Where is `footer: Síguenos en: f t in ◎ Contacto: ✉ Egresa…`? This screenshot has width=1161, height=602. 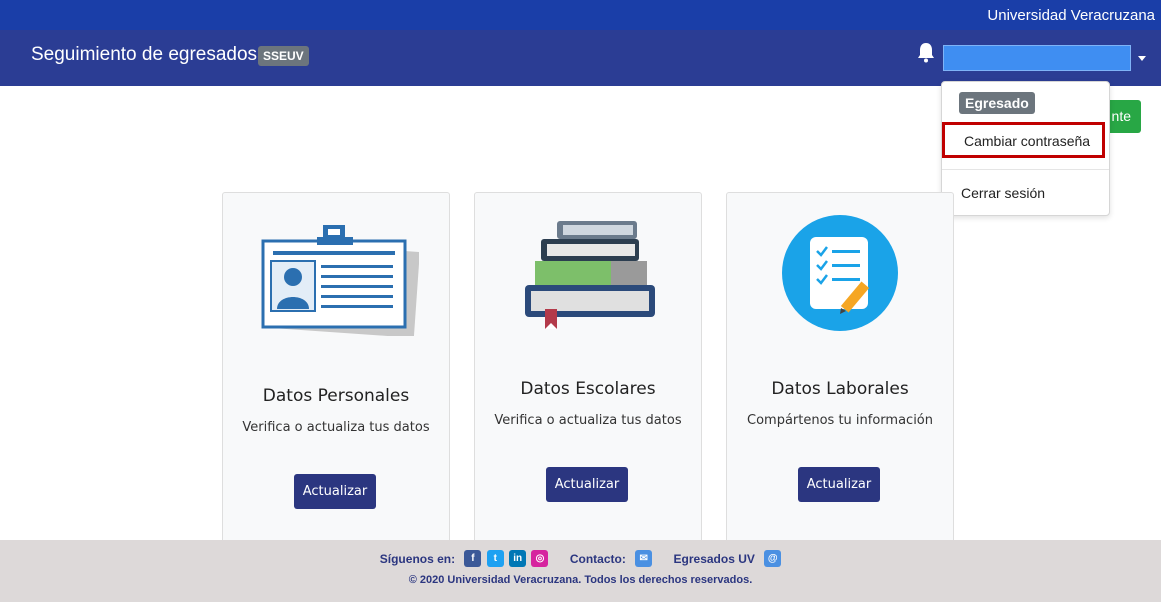 footer: Síguenos en: f t in ◎ Contacto: ✉ Egresa… is located at coordinates (580, 571).